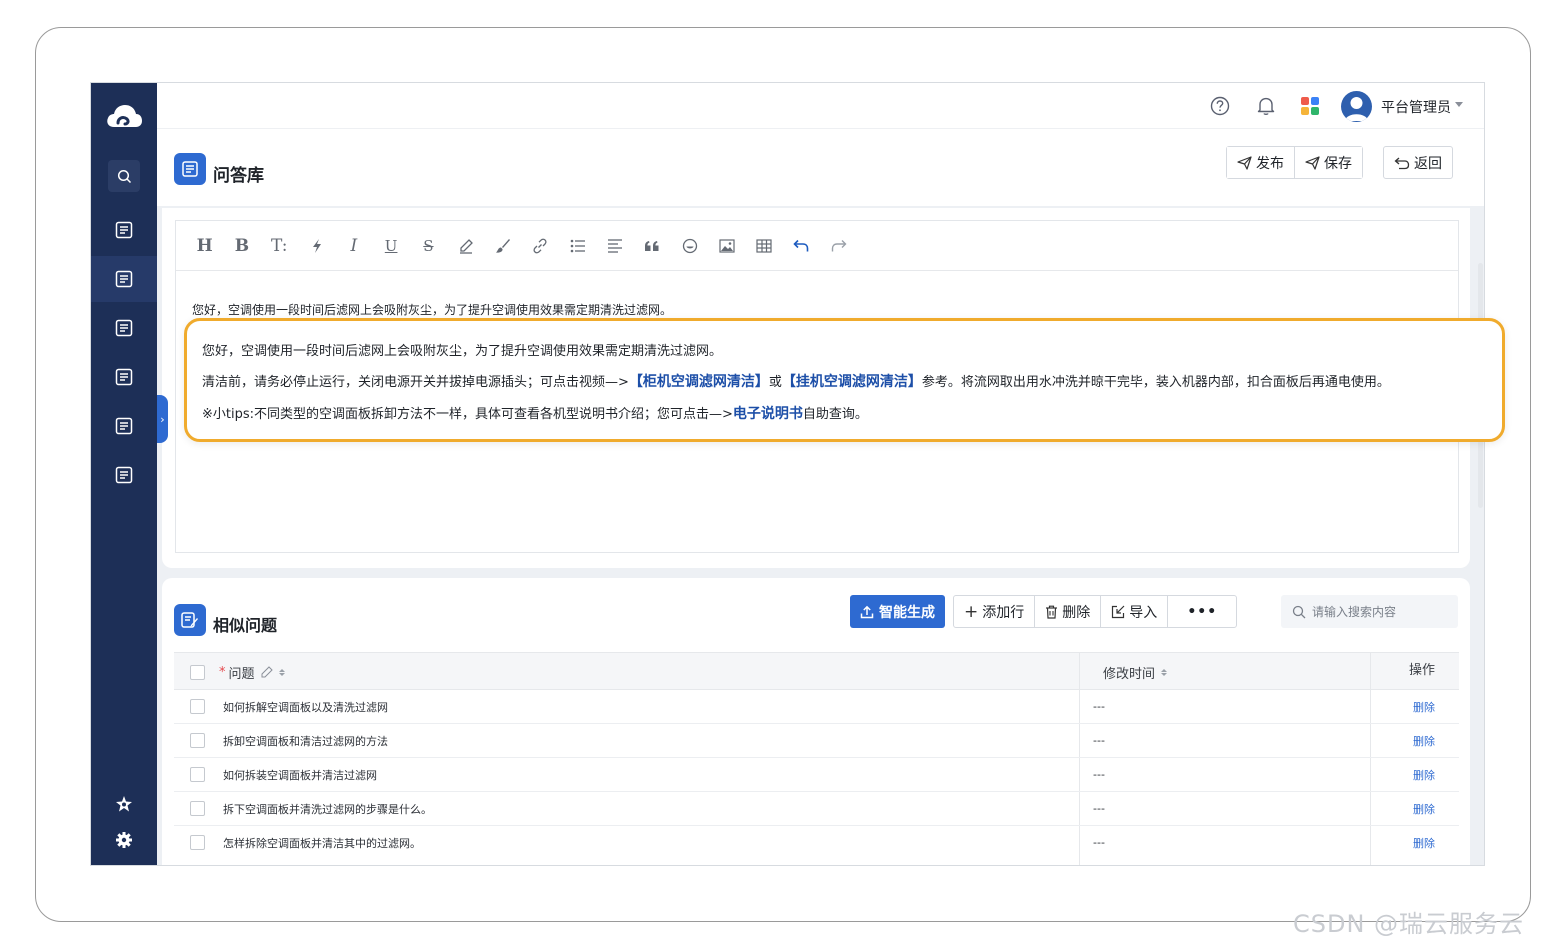 The image size is (1562, 948). I want to click on help-button, so click(1220, 106).